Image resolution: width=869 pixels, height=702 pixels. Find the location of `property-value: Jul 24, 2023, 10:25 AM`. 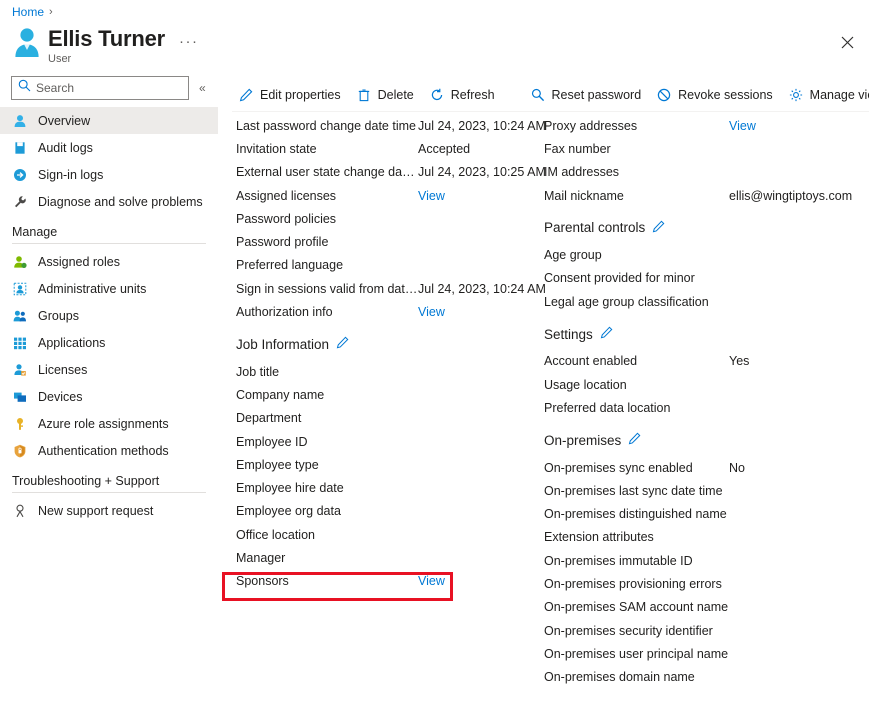

property-value: Jul 24, 2023, 10:25 AM is located at coordinates (482, 172).